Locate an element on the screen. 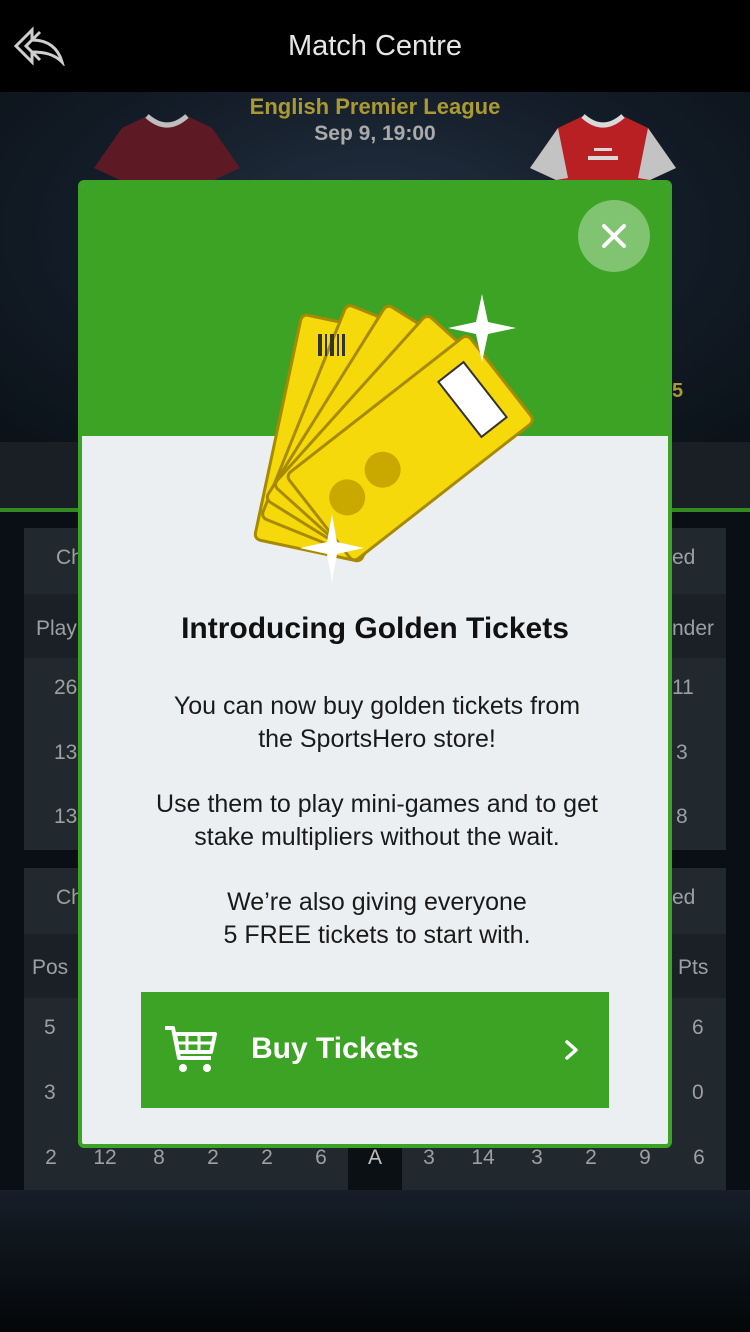 The image size is (750, 1332). close-button is located at coordinates (614, 236).